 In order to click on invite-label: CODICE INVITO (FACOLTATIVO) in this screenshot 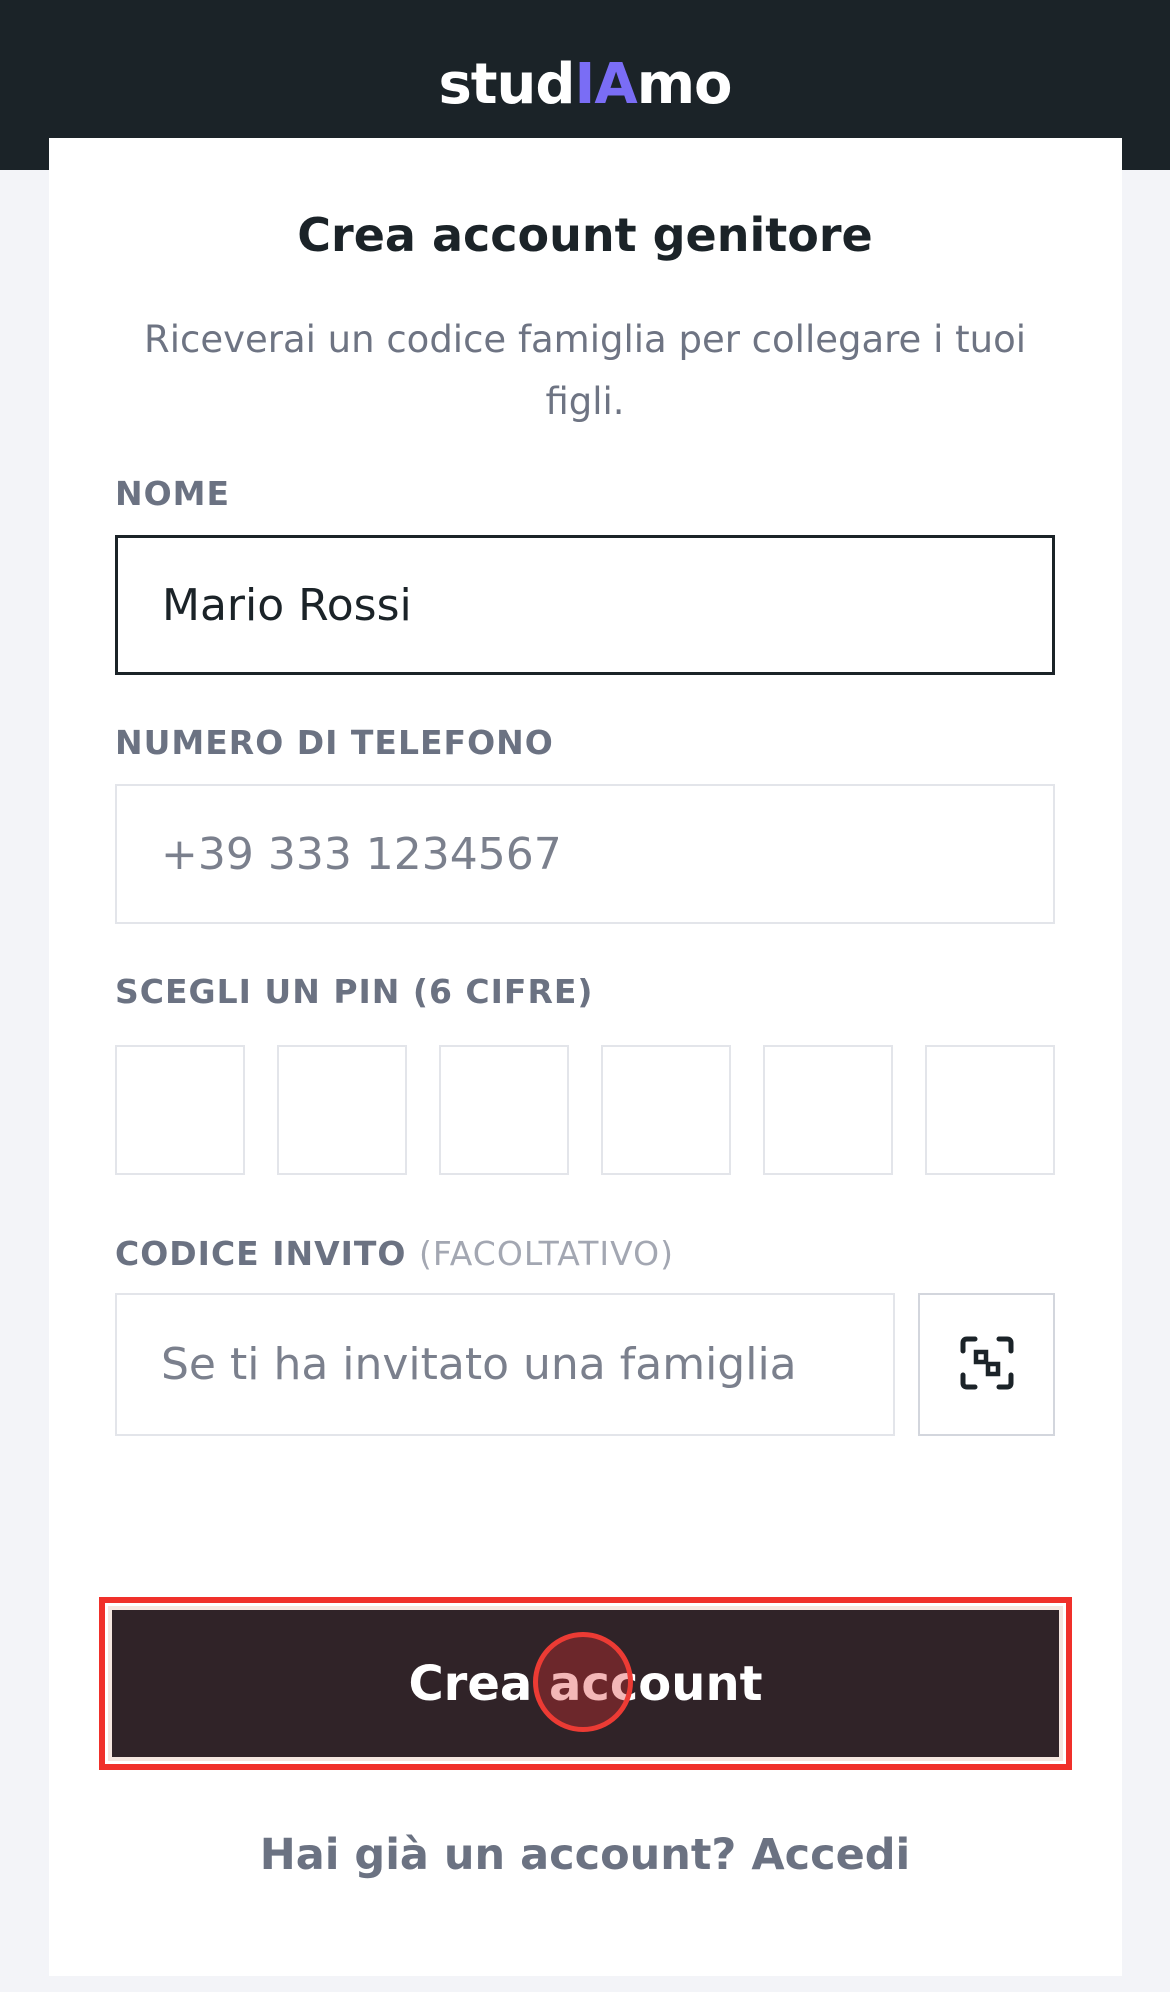, I will do `click(394, 1254)`.